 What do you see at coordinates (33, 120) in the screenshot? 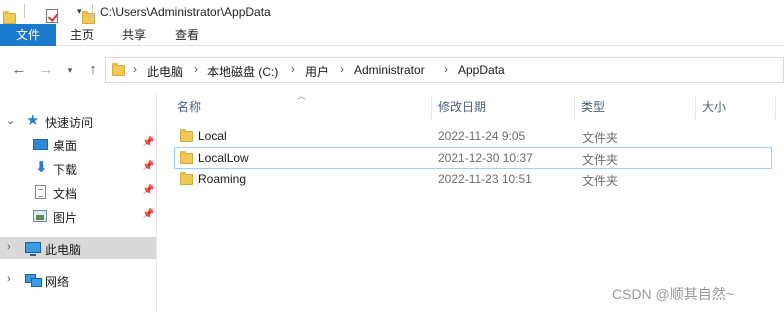
I see `star-icon: ★` at bounding box center [33, 120].